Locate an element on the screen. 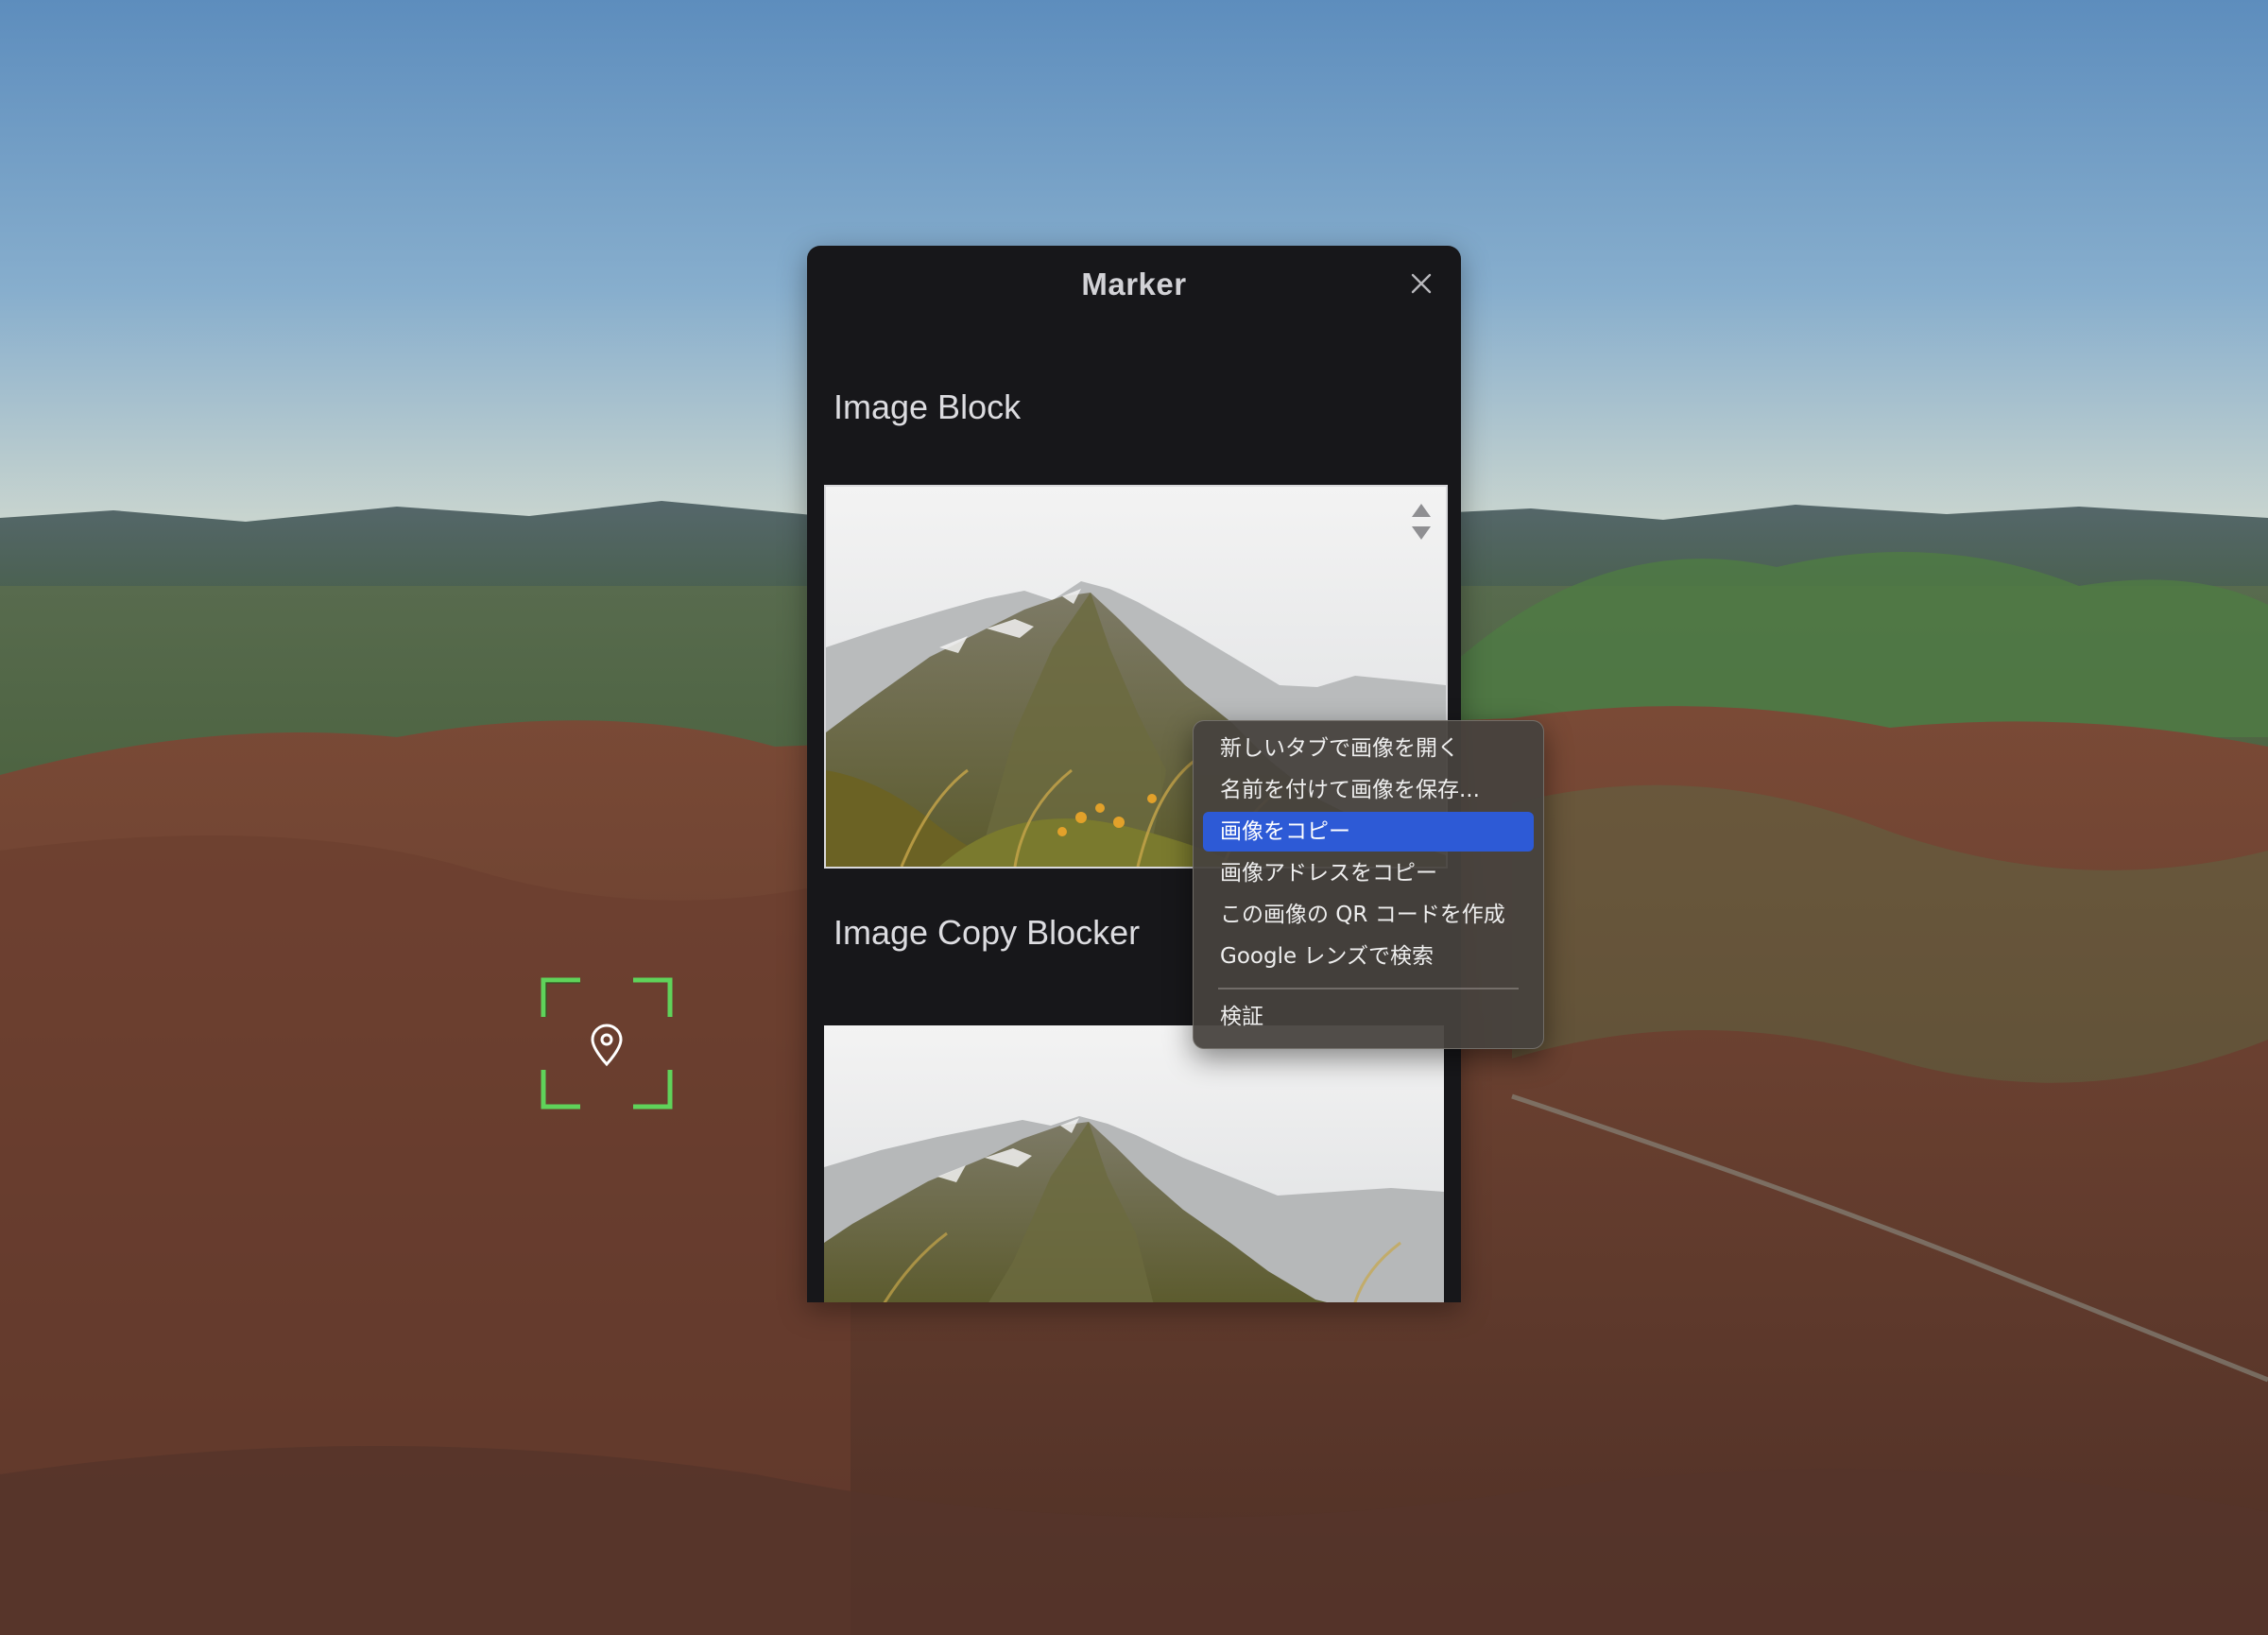 This screenshot has height=1635, width=2268. stepper-arrows-icon is located at coordinates (1421, 522).